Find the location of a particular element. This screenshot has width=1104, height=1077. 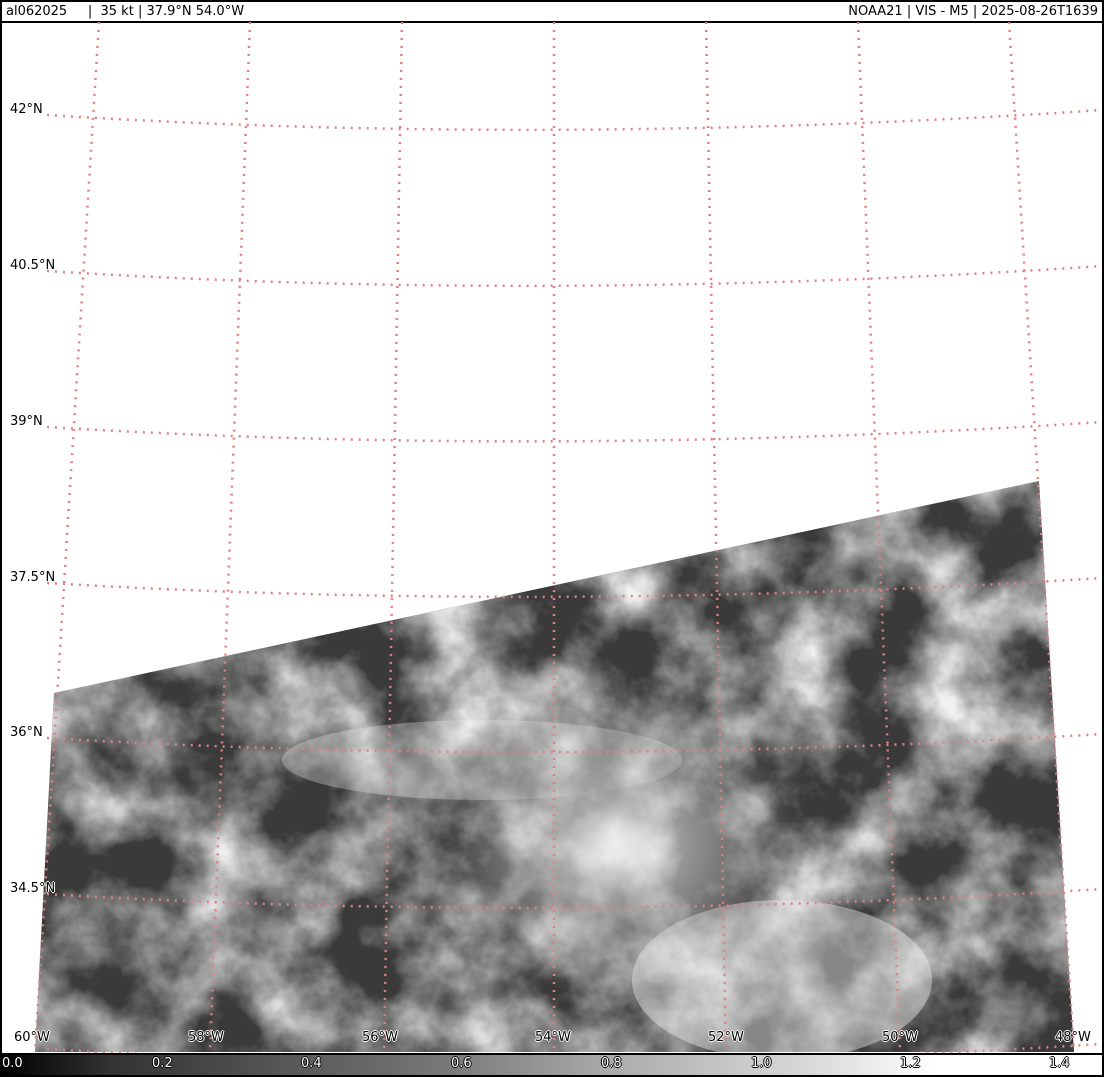

lon-label: 48°W is located at coordinates (1073, 1037).